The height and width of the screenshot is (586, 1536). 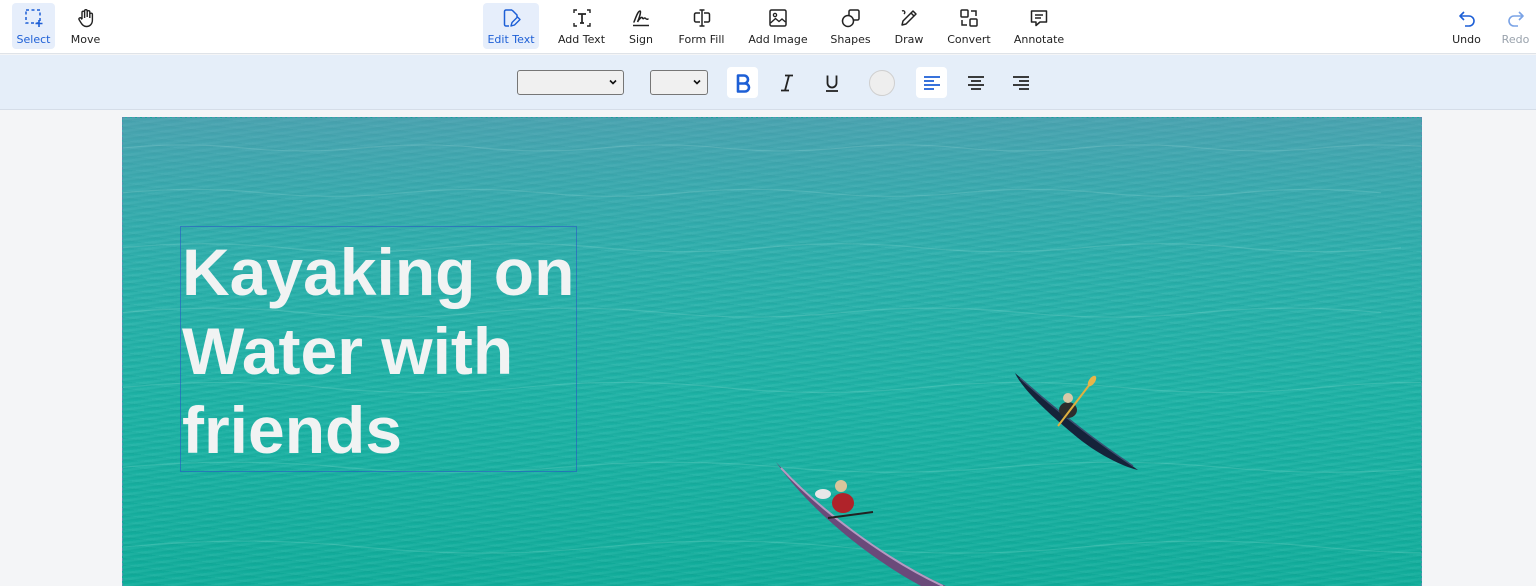 I want to click on add-text-icon, so click(x=581, y=18).